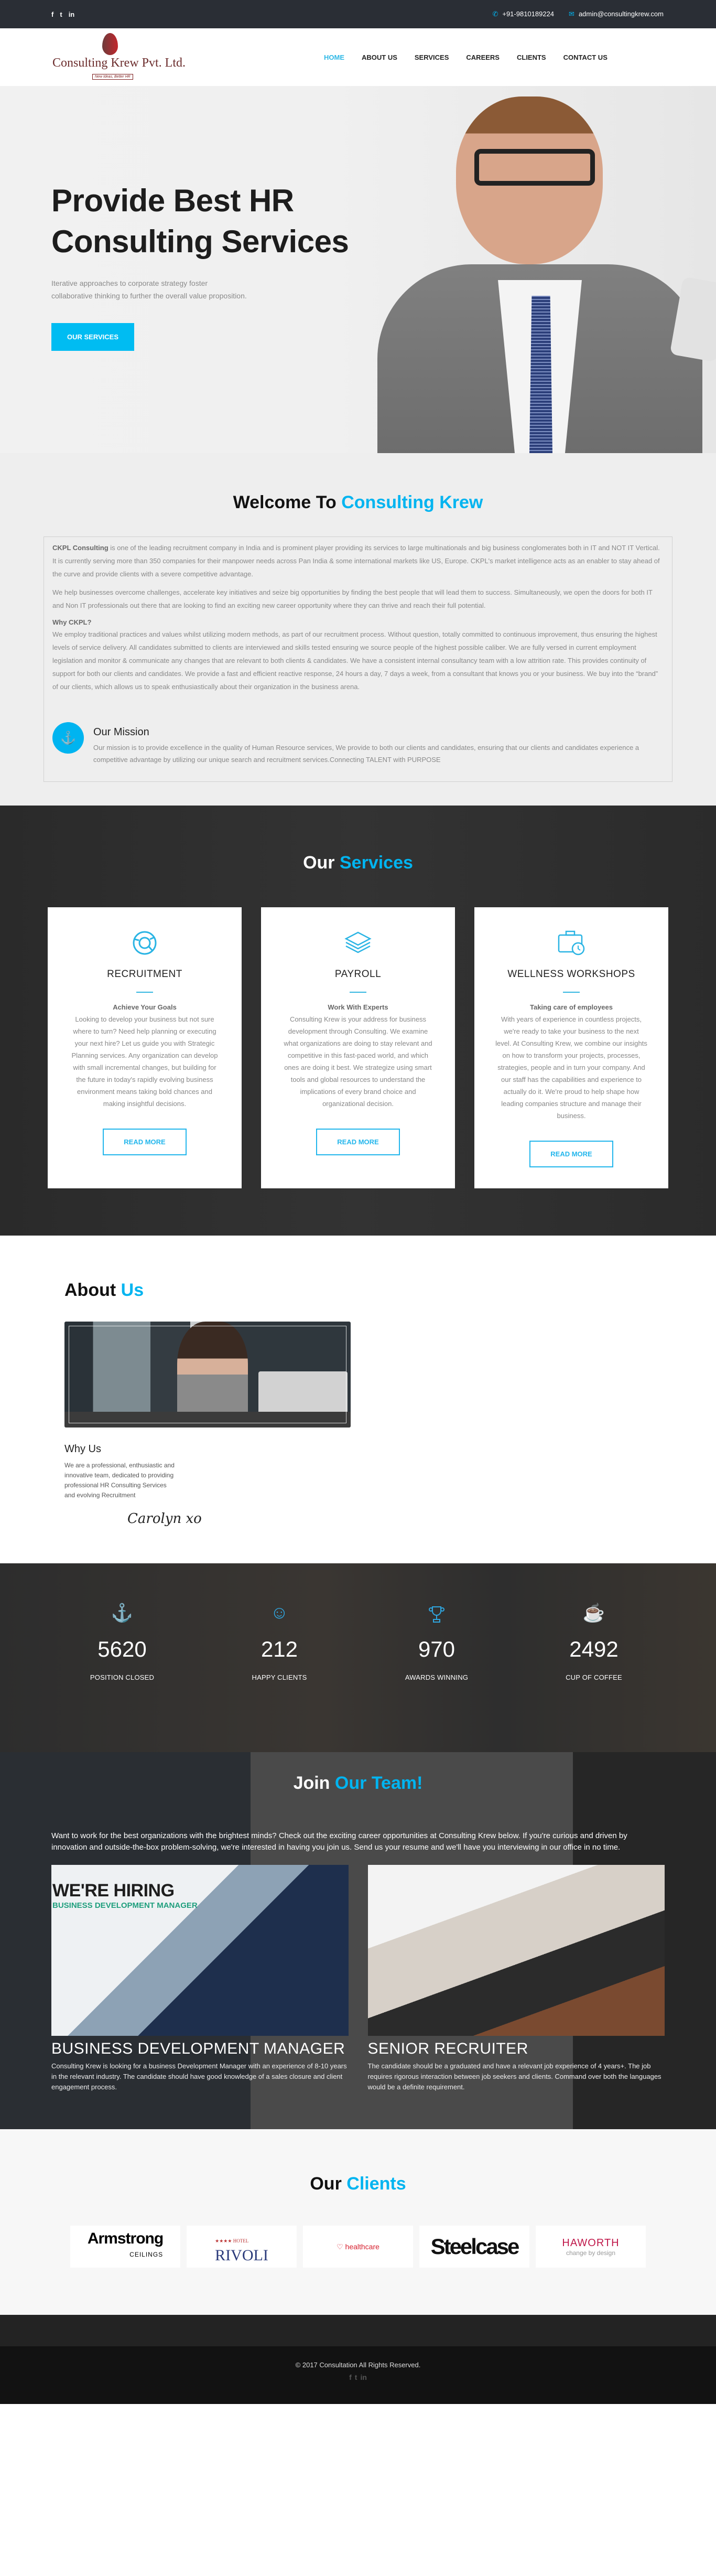 This screenshot has width=716, height=2576. What do you see at coordinates (198, 2048) in the screenshot?
I see `job-title: BUSINESS DEVELOPMENT MANAGER` at bounding box center [198, 2048].